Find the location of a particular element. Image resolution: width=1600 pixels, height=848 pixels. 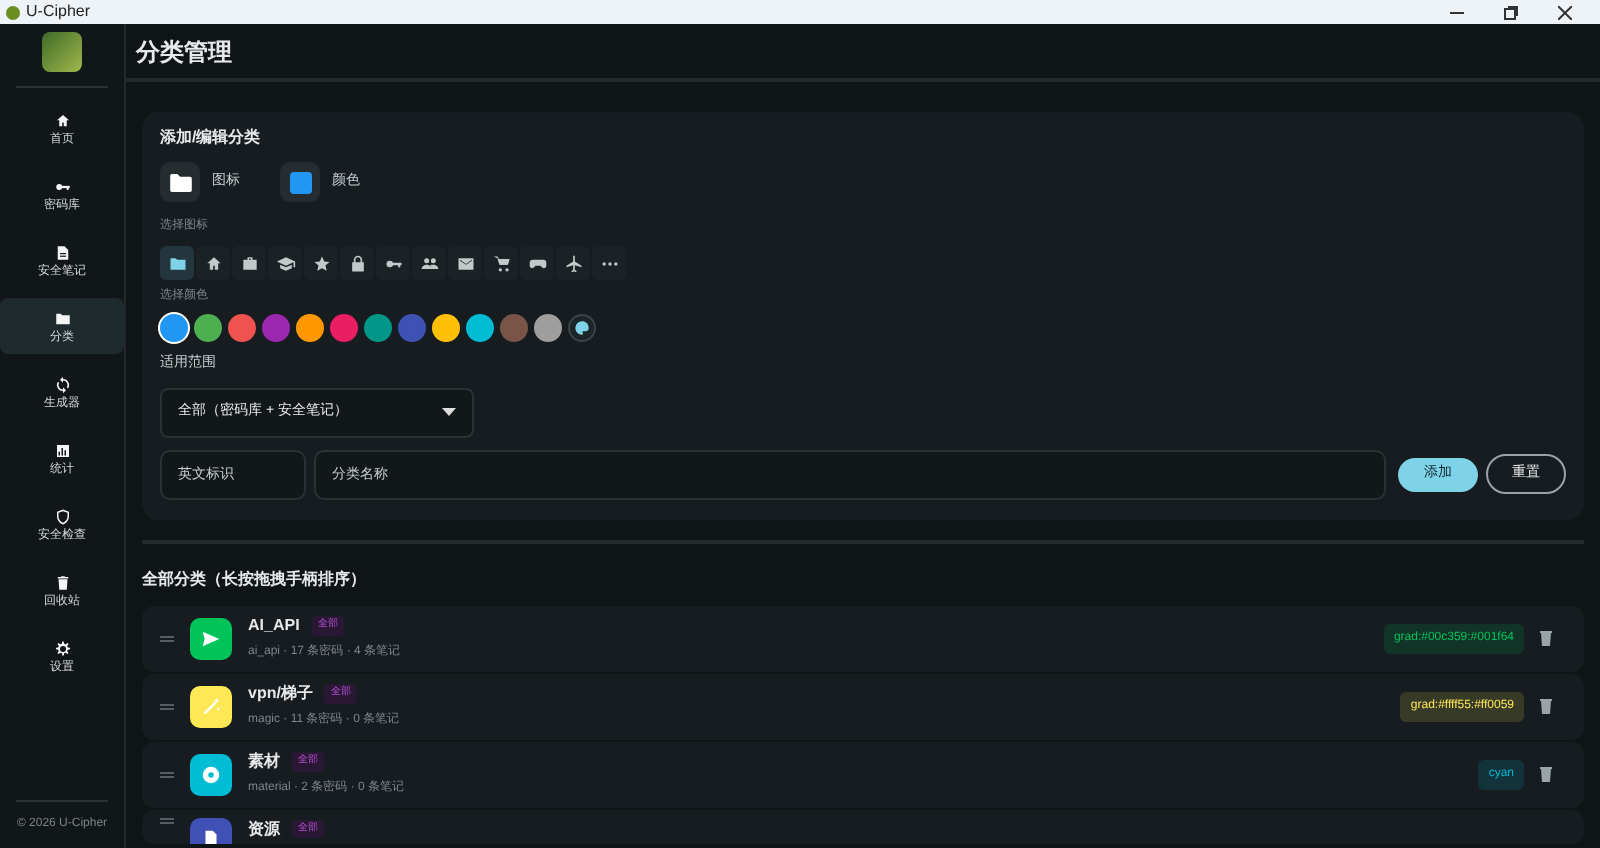

mail-icon is located at coordinates (465, 263).